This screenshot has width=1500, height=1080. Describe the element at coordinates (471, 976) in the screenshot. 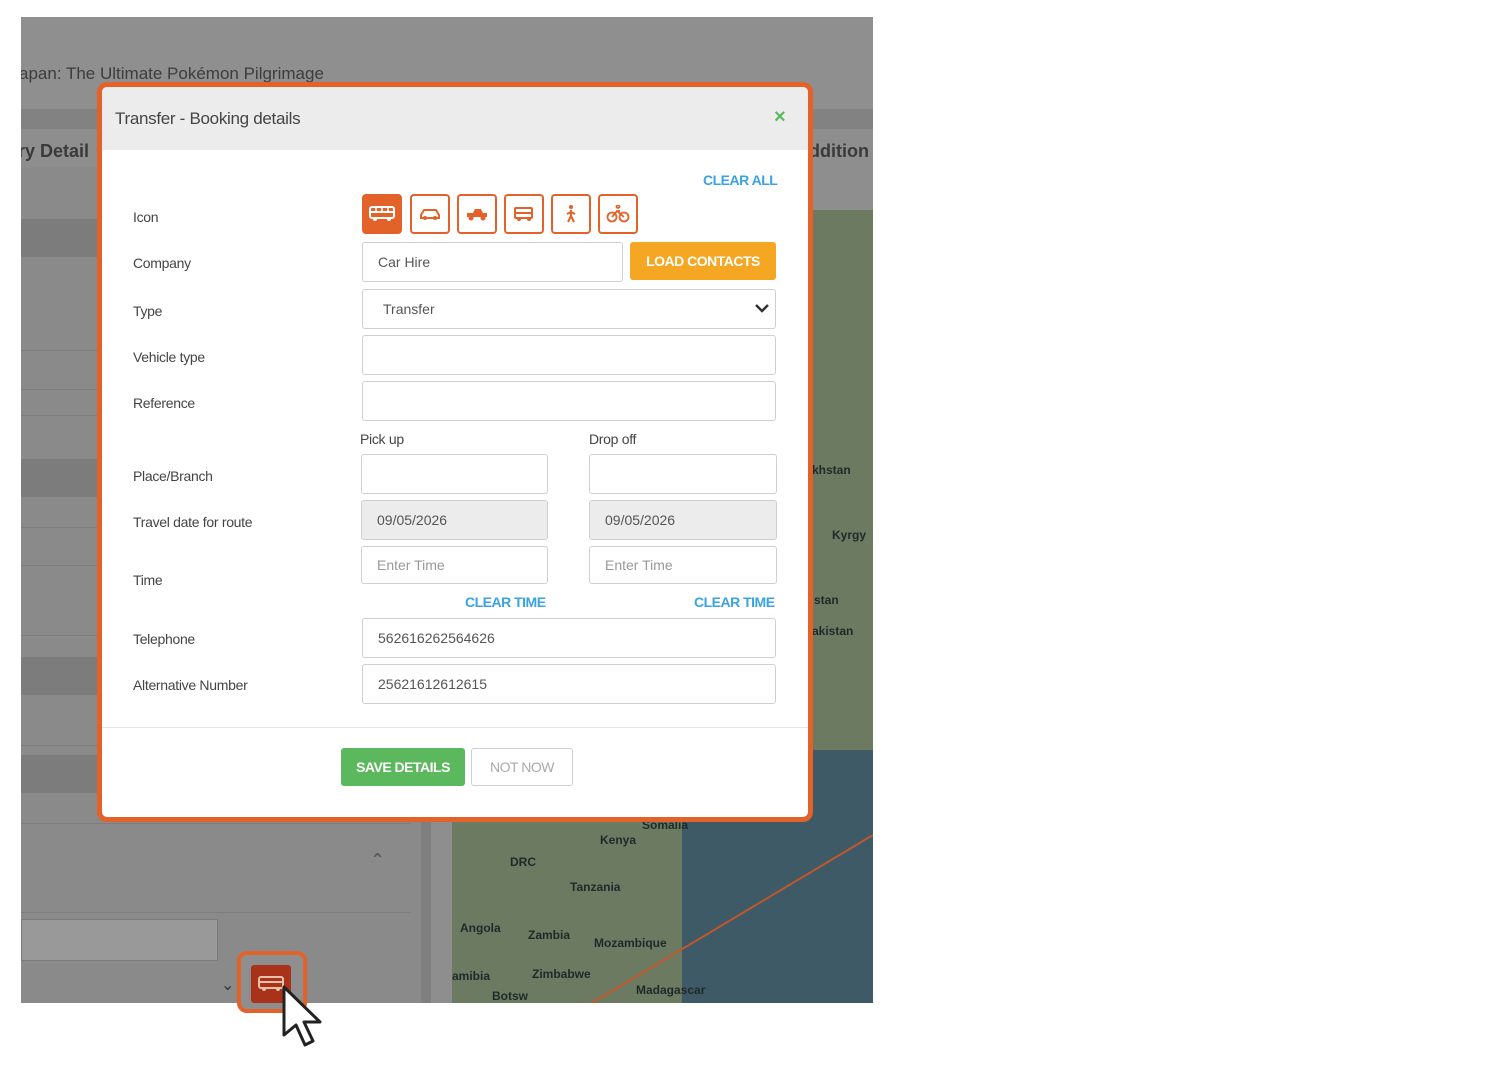

I see `map-label: amibia` at that location.